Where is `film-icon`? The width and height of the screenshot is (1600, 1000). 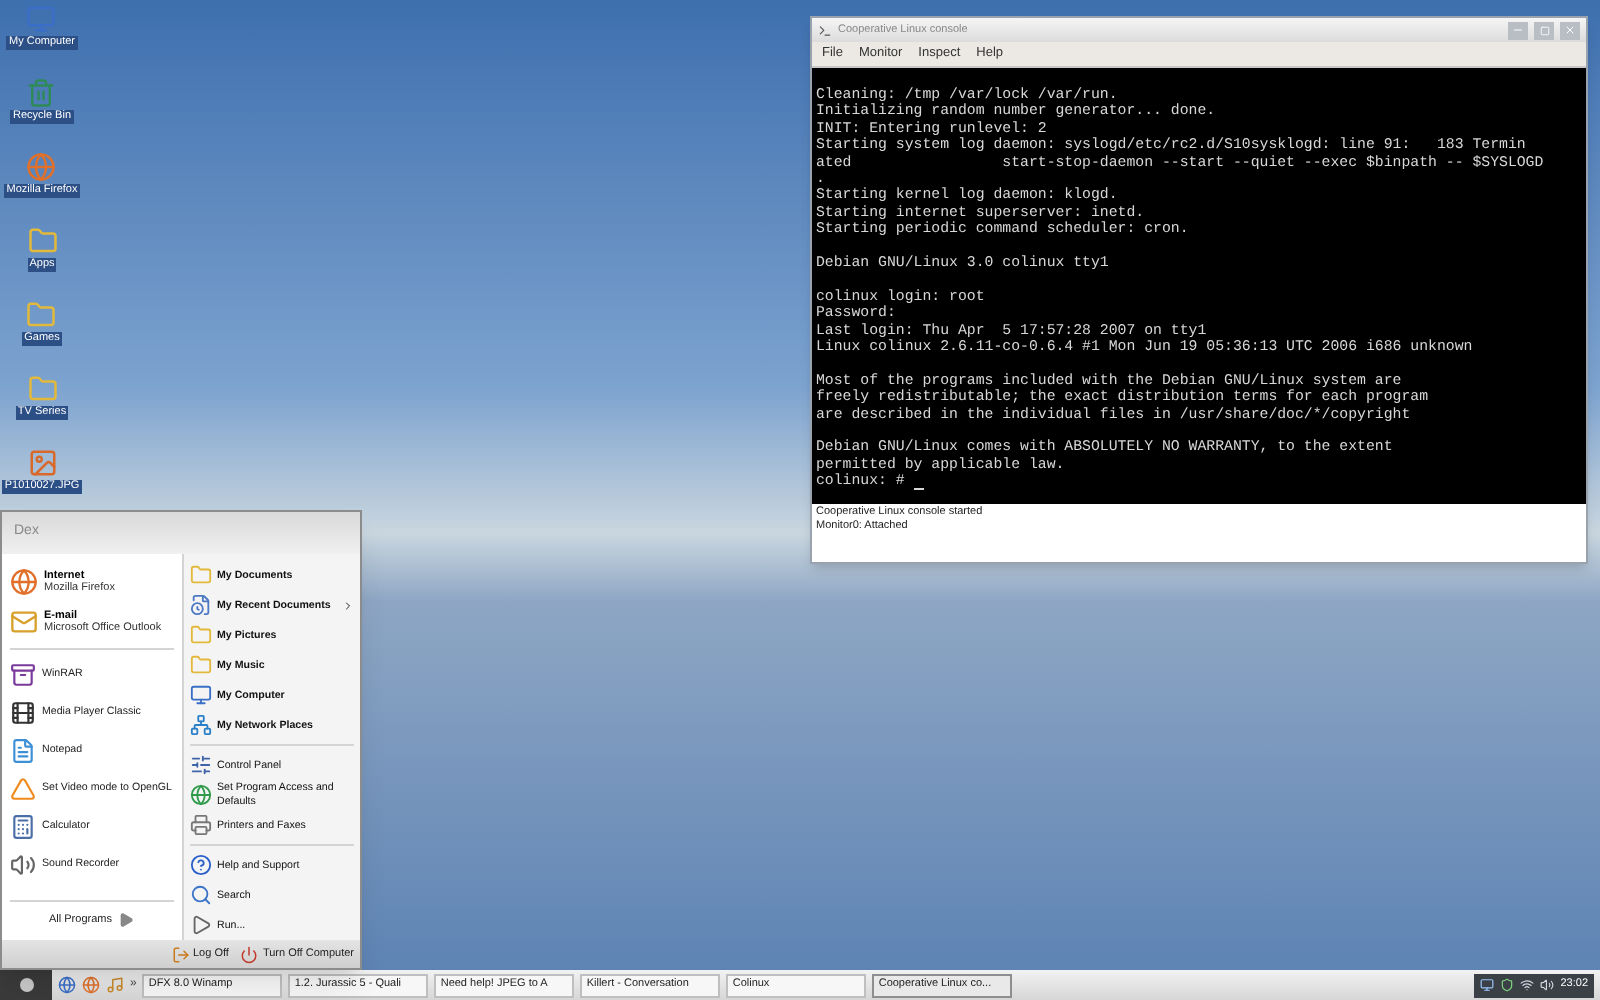
film-icon is located at coordinates (23, 713).